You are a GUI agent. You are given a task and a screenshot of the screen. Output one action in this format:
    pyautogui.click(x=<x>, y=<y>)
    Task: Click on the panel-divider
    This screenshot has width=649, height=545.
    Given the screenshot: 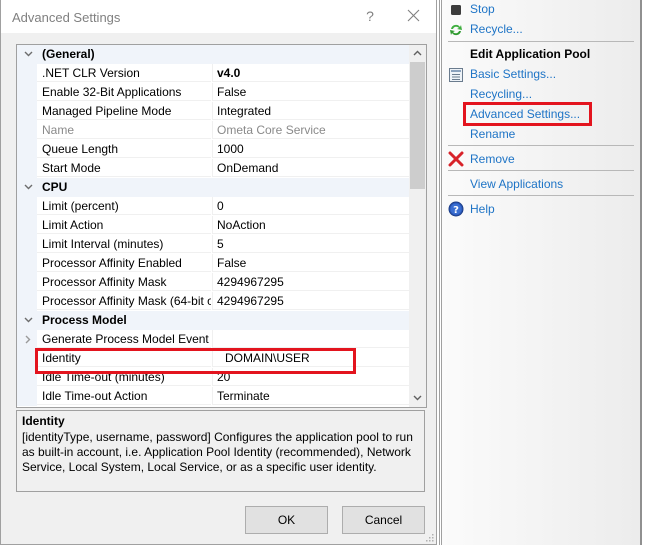 What is the action you would take?
    pyautogui.click(x=438, y=272)
    